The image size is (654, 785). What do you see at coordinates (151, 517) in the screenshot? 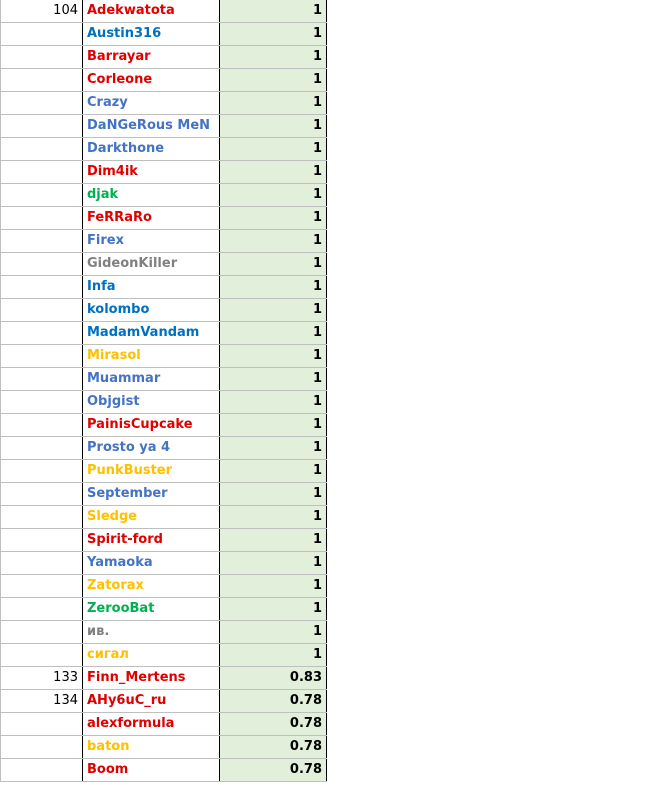
I see `player-name-cell: Sledge` at bounding box center [151, 517].